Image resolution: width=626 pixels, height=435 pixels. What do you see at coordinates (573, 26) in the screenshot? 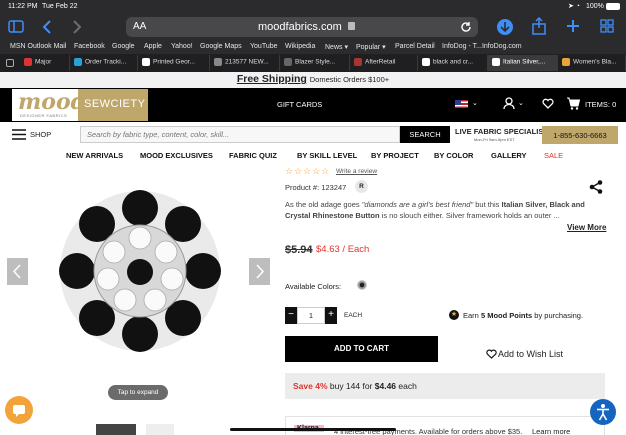
I see `new-tab-icon` at bounding box center [573, 26].